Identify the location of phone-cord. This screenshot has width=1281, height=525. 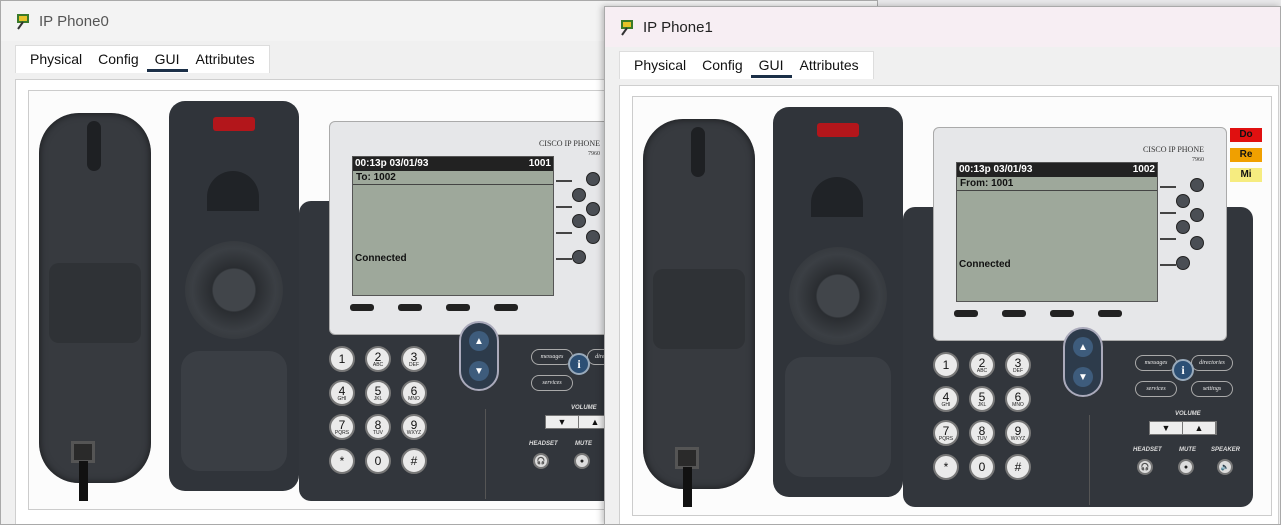
(687, 487).